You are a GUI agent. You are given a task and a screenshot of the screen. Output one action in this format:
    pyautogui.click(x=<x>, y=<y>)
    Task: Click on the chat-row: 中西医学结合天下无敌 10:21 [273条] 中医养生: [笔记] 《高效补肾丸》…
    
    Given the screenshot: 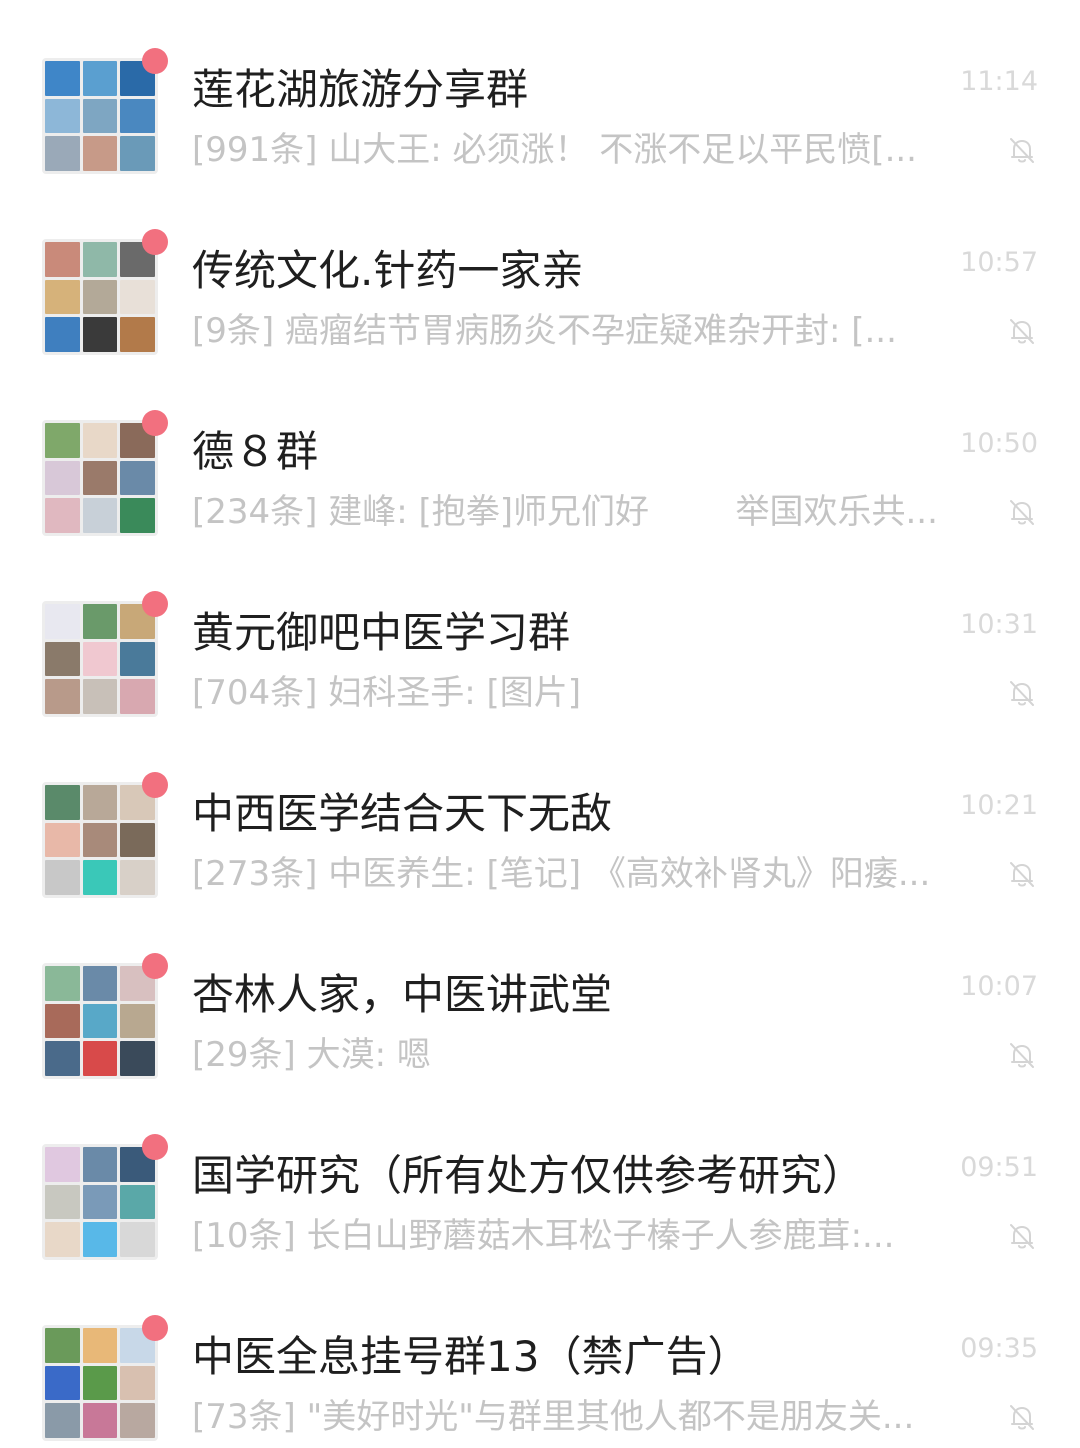 What is the action you would take?
    pyautogui.click(x=540, y=814)
    